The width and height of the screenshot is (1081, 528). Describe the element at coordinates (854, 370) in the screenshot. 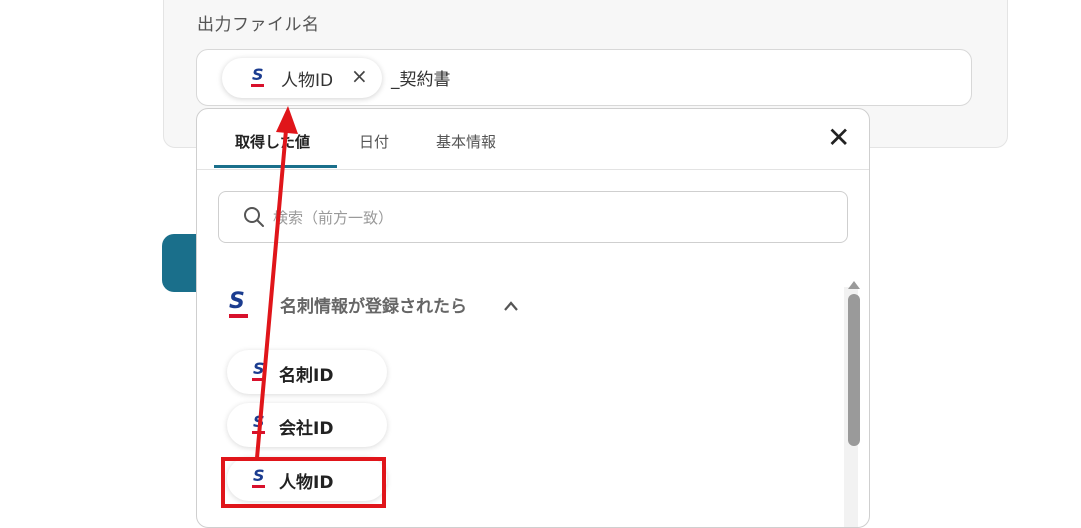

I see `scrollbar-thumb` at that location.